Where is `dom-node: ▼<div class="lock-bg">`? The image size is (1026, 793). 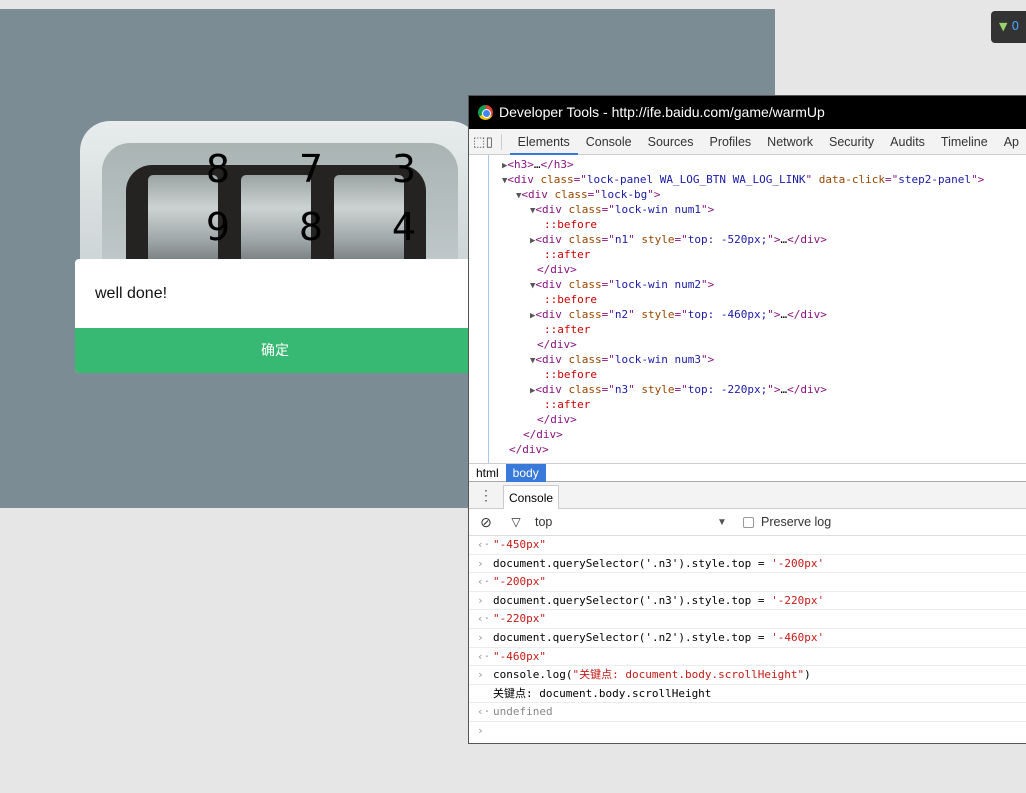
dom-node: ▼<div class="lock-bg"> is located at coordinates (747, 194).